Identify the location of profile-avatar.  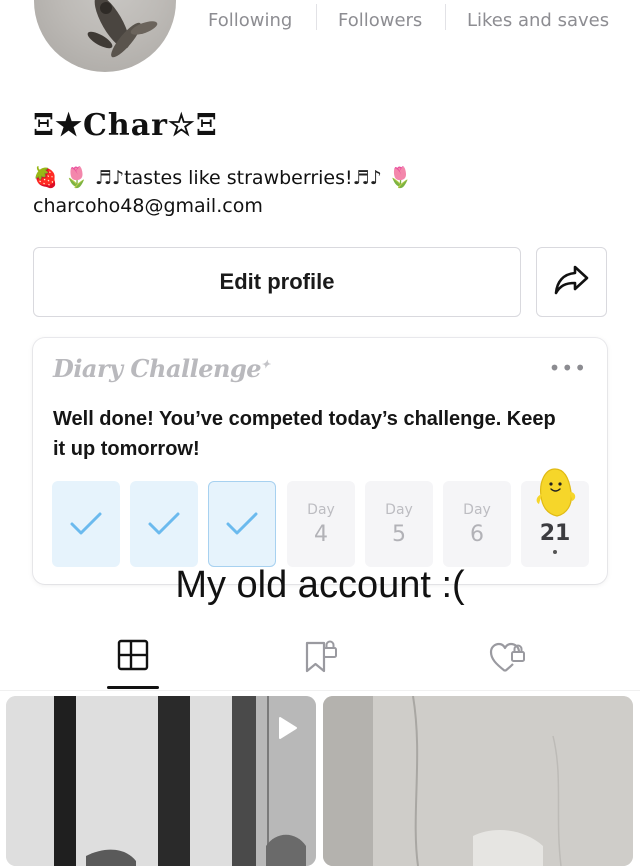
(105, 36).